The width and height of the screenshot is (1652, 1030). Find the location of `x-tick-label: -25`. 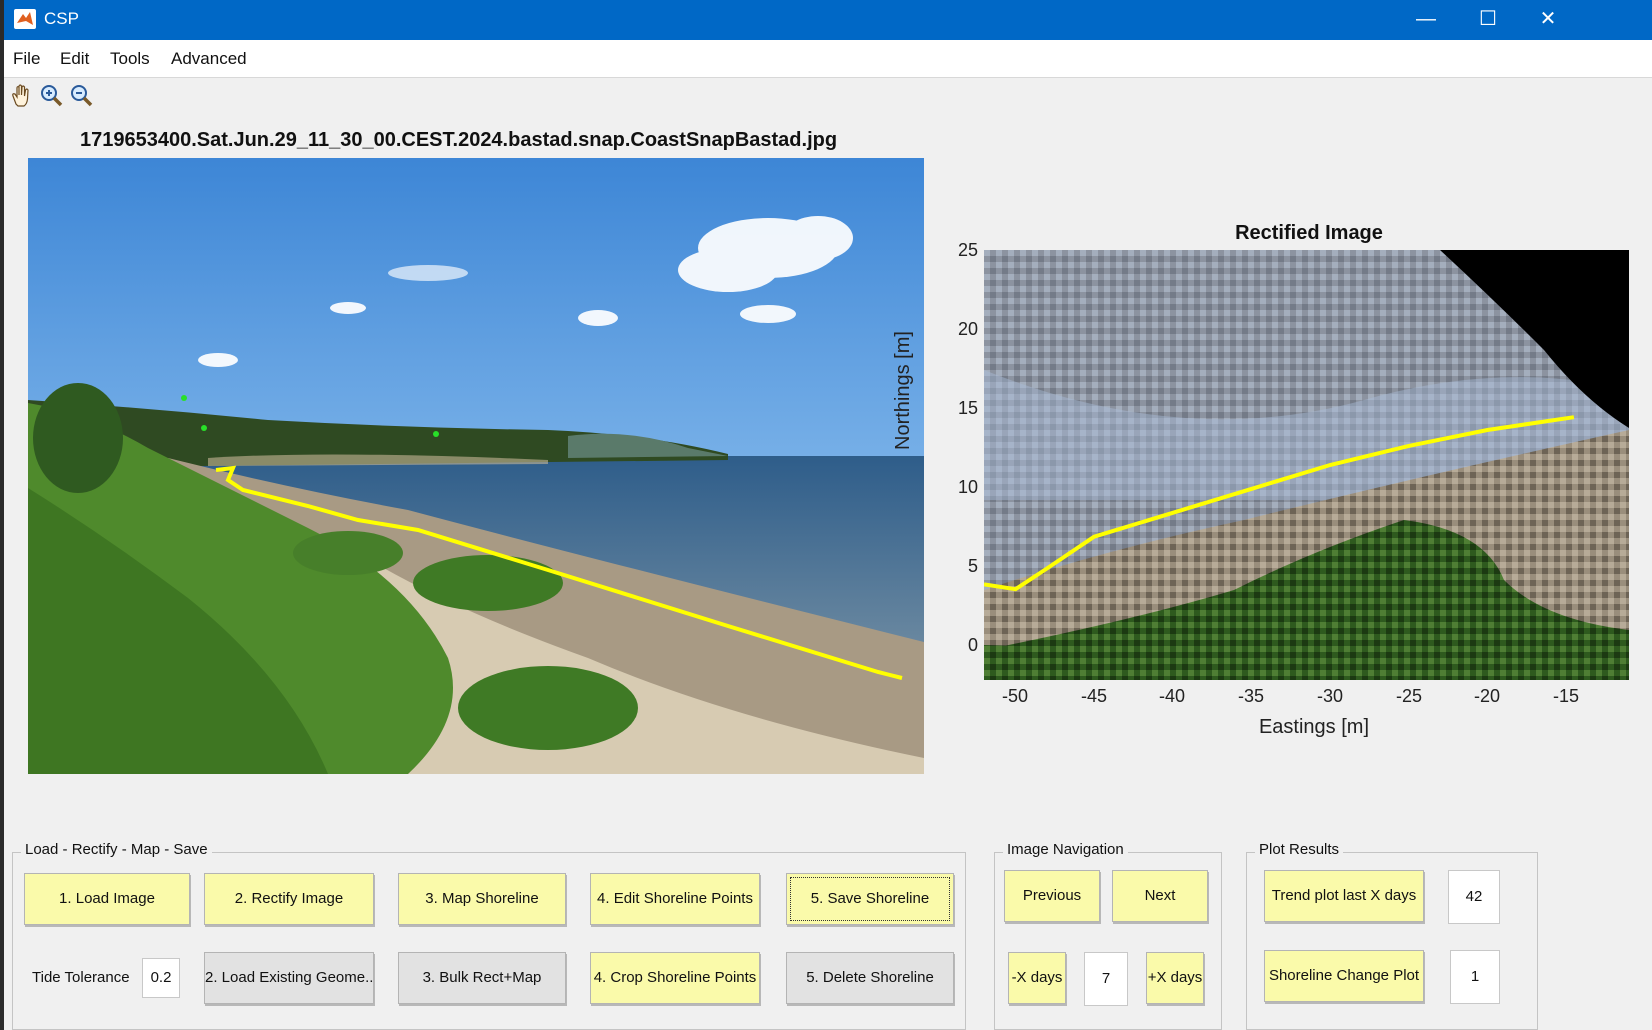

x-tick-label: -25 is located at coordinates (1409, 696).